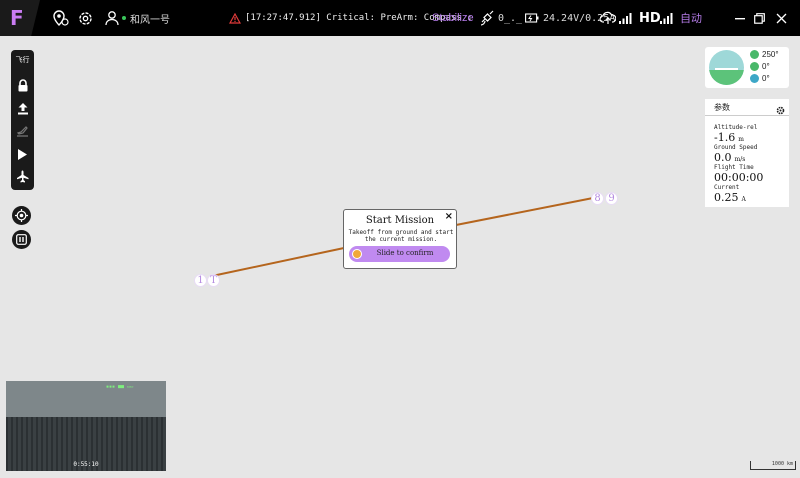 Image resolution: width=800 pixels, height=478 pixels. What do you see at coordinates (747, 107) in the screenshot?
I see `parameters-header: 参数` at bounding box center [747, 107].